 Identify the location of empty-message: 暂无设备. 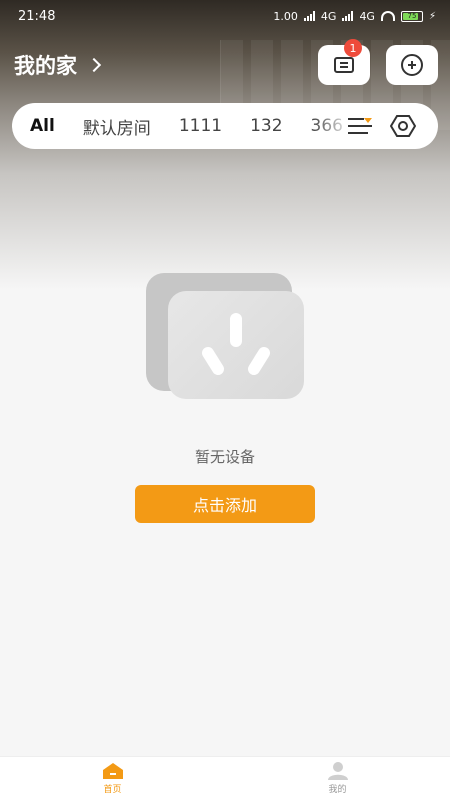
(224, 457).